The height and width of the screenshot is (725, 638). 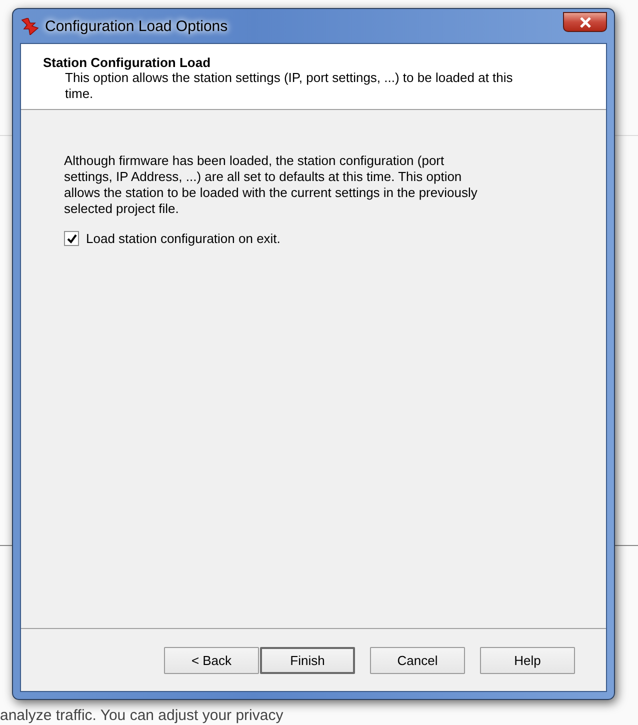 I want to click on dialog-button: Help, so click(x=527, y=660).